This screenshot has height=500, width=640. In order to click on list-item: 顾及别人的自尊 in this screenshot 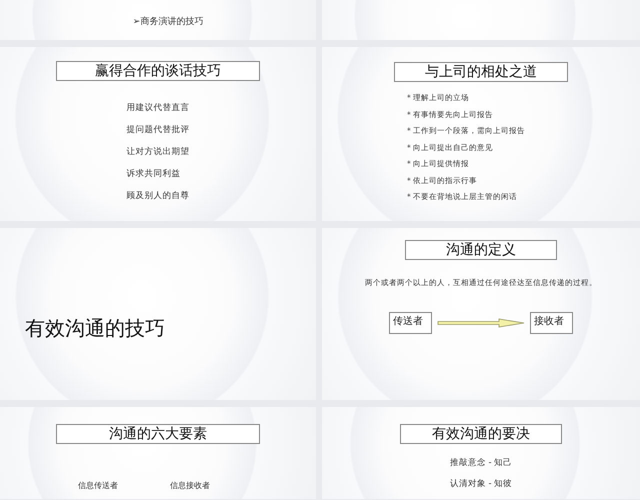, I will do `click(158, 196)`.